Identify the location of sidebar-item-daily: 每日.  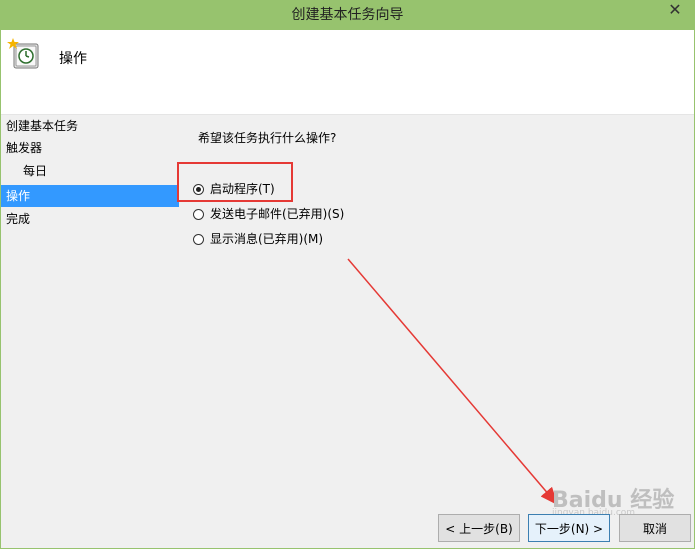
(90, 171).